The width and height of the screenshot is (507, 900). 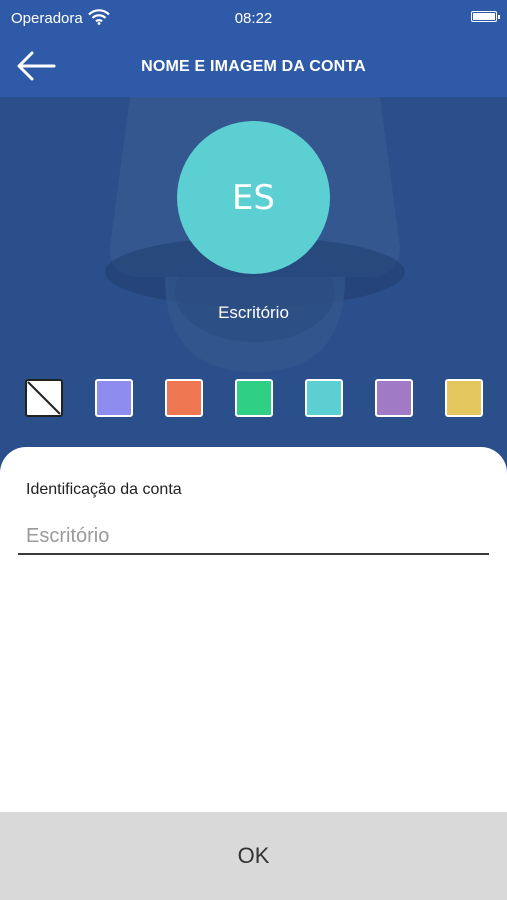 I want to click on account-id-label: Identificação da conta, so click(x=104, y=489).